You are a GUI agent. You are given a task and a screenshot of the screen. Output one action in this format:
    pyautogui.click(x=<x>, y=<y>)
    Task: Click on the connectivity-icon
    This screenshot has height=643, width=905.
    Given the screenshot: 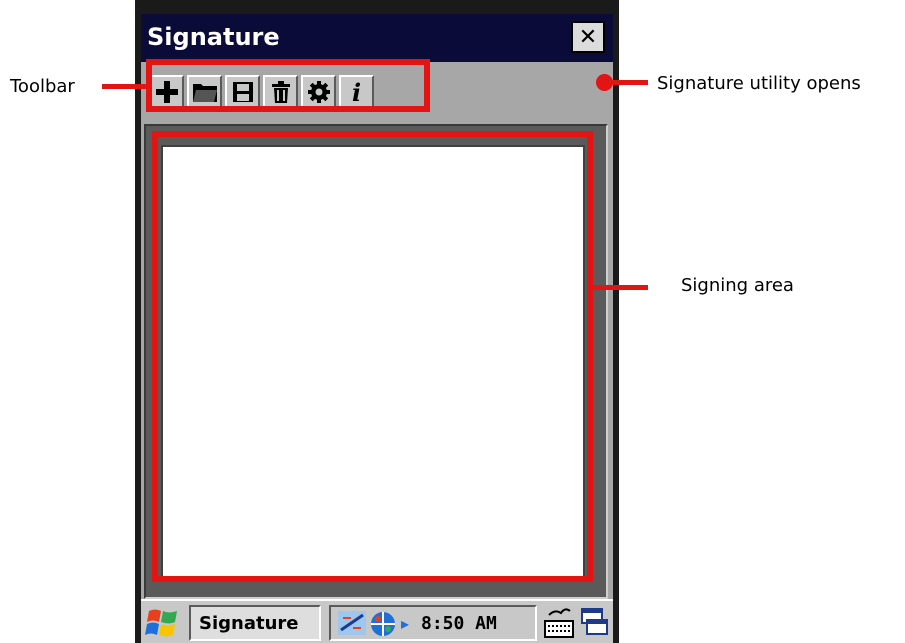 What is the action you would take?
    pyautogui.click(x=352, y=623)
    